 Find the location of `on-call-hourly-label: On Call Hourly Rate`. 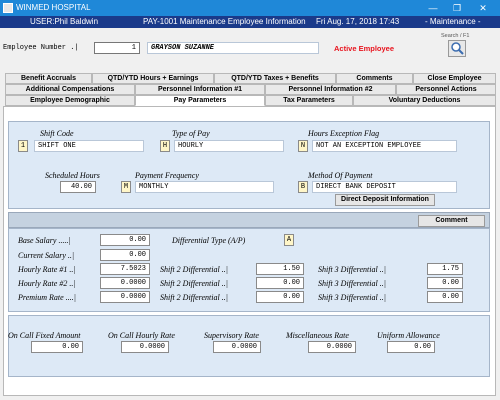

on-call-hourly-label: On Call Hourly Rate is located at coordinates (141, 335).